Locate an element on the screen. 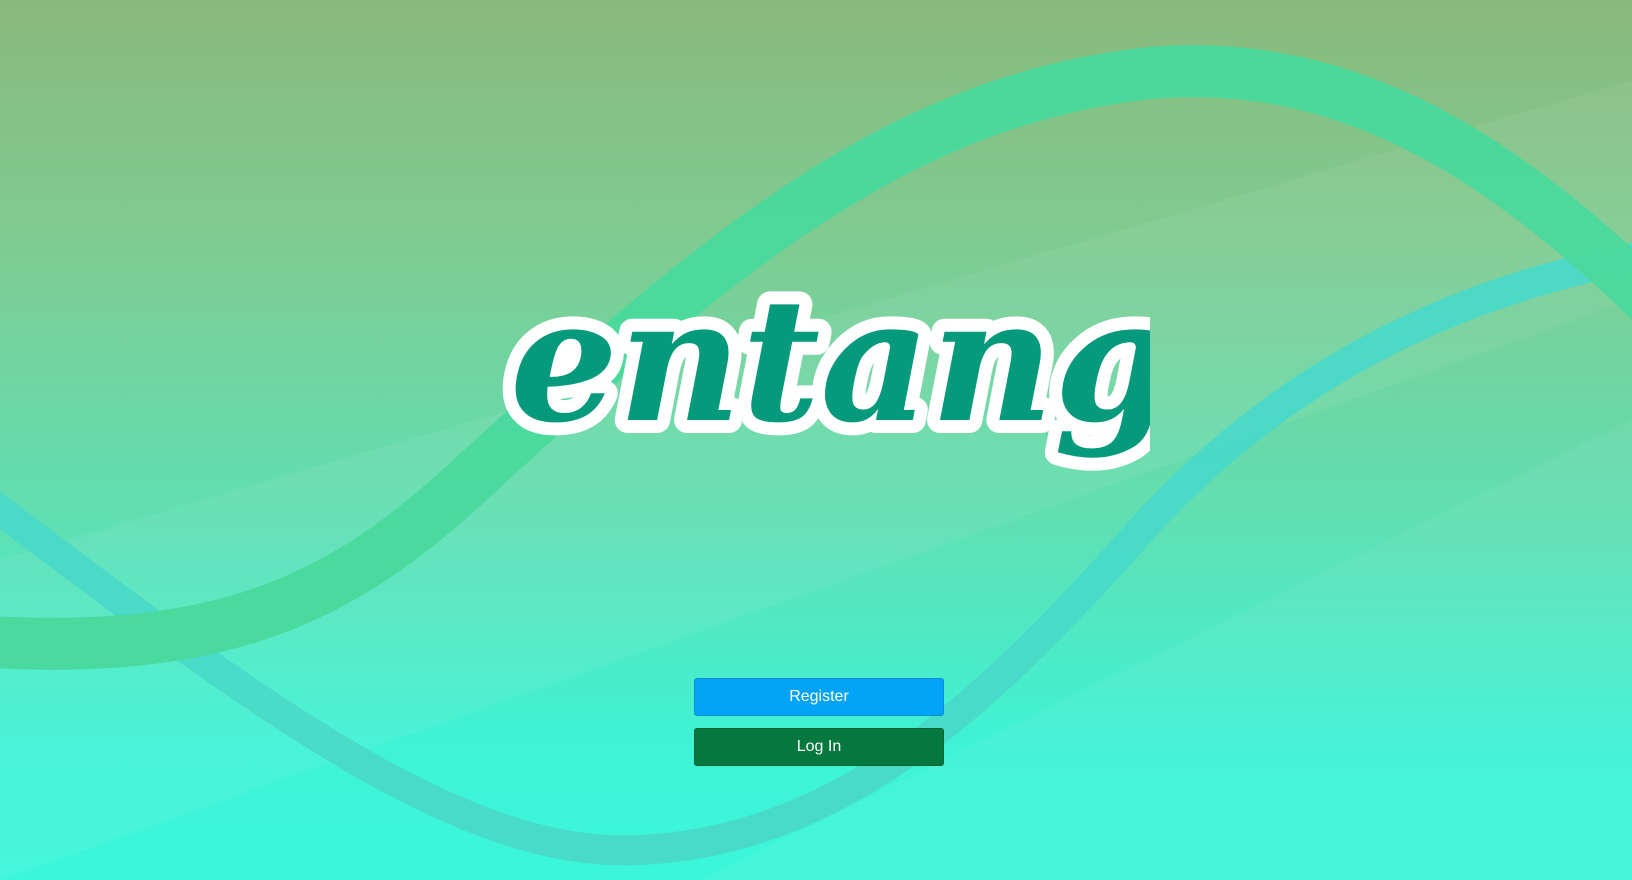 This screenshot has height=880, width=1632. login-button: Log In is located at coordinates (819, 747).